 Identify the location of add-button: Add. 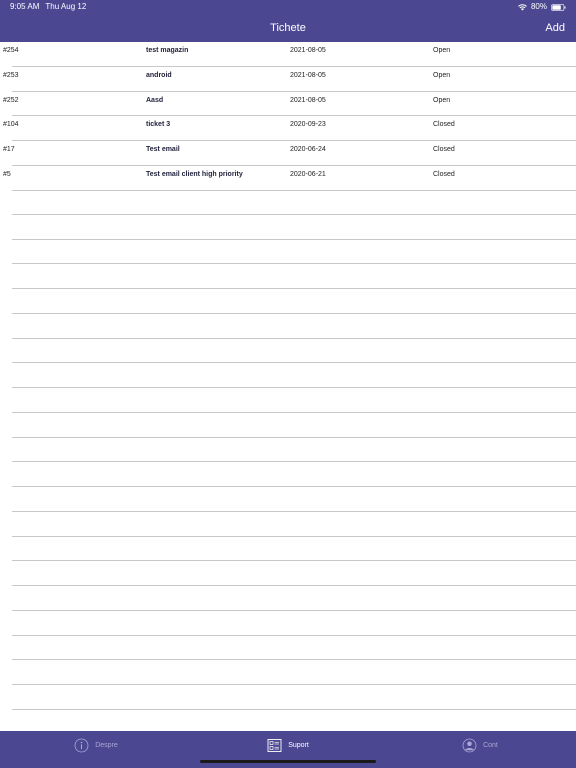
(555, 28).